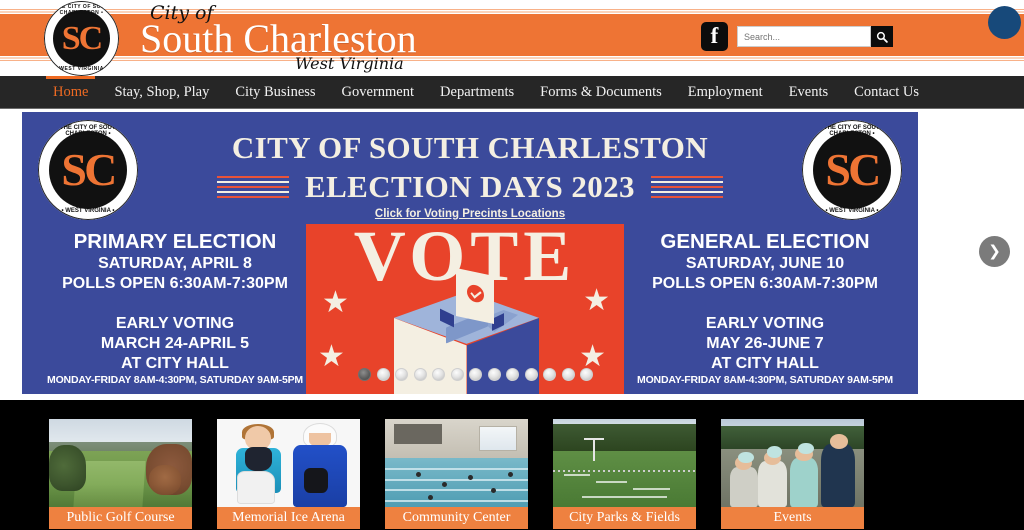 The height and width of the screenshot is (530, 1024). Describe the element at coordinates (808, 92) in the screenshot. I see `nav-item-events: Events` at that location.